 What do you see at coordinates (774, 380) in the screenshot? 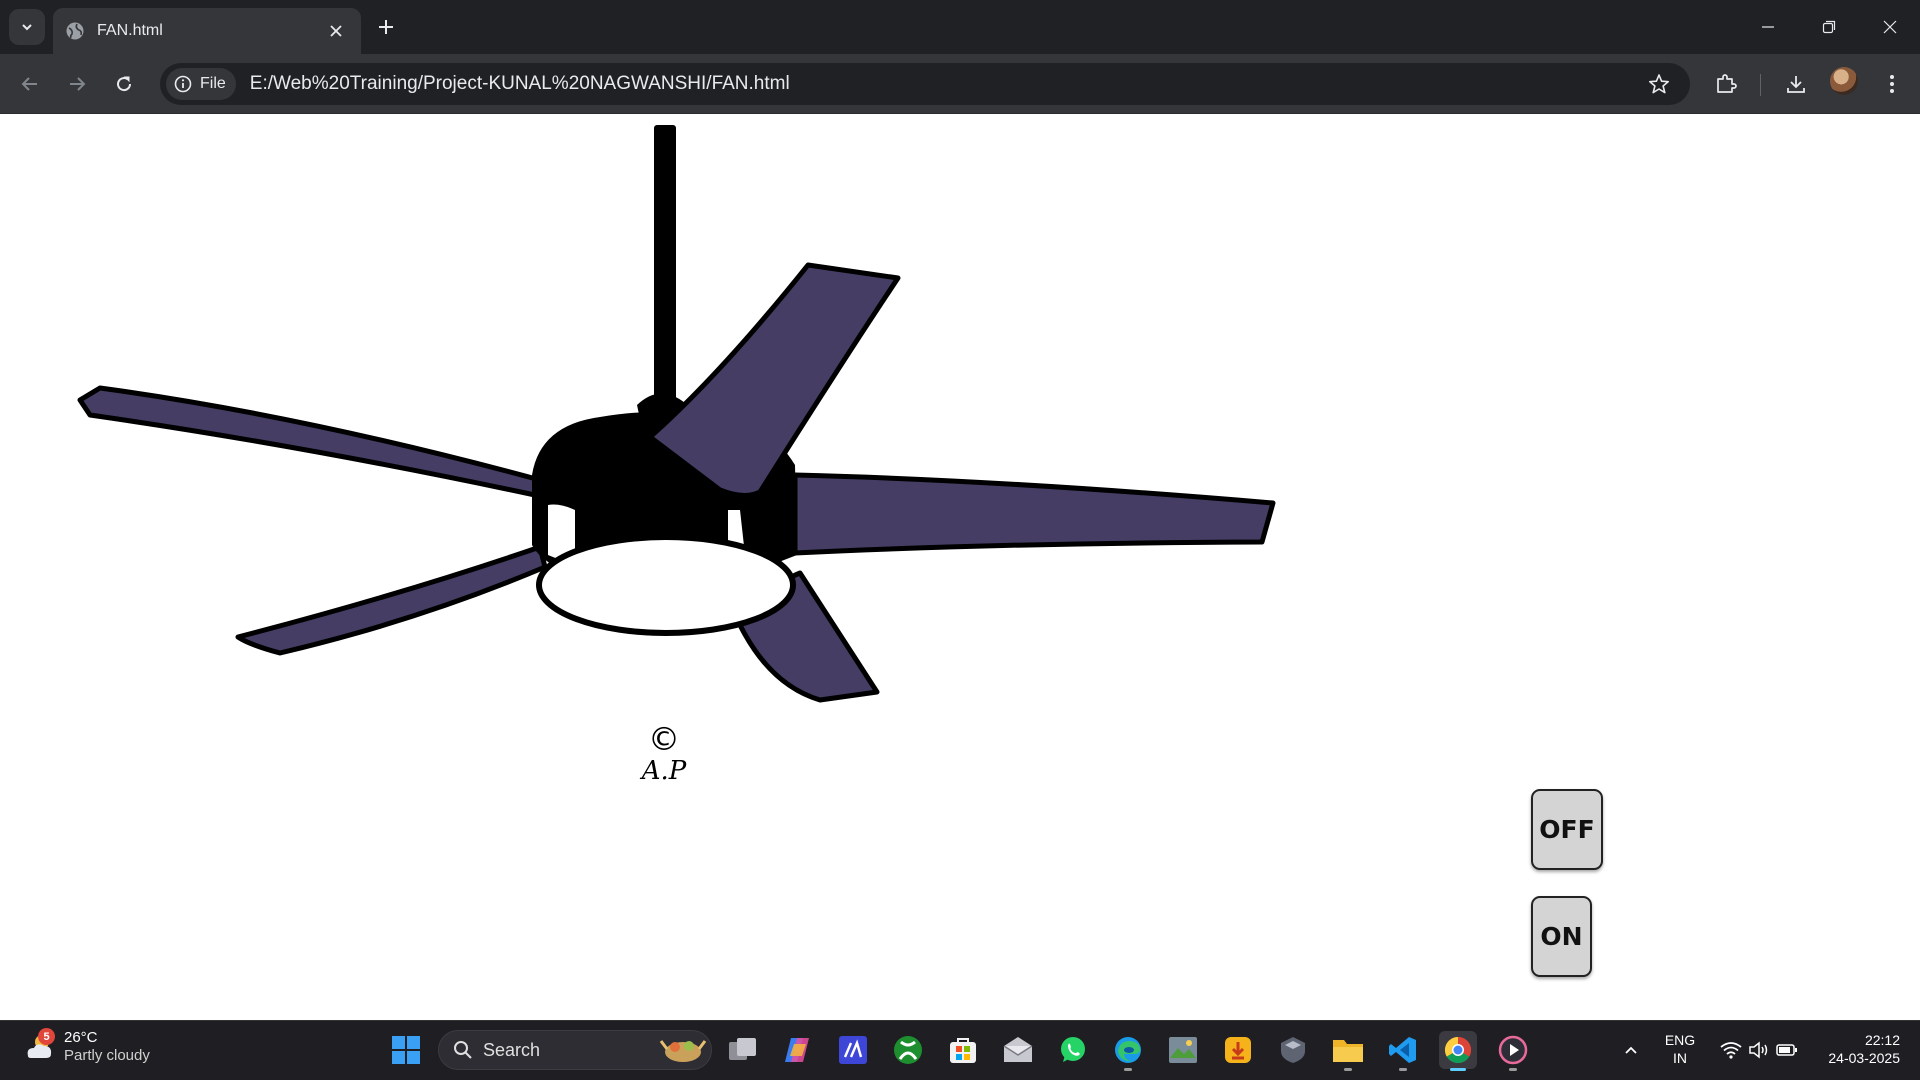
I see `fan-blade-top` at bounding box center [774, 380].